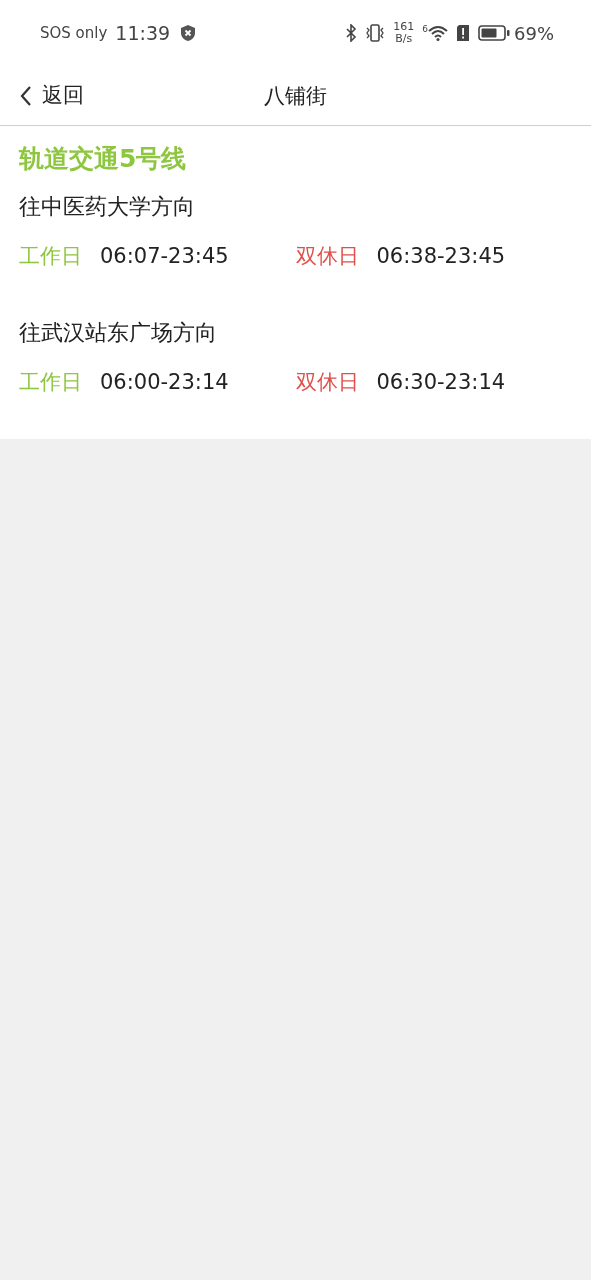  I want to click on vibrate-icon, so click(375, 33).